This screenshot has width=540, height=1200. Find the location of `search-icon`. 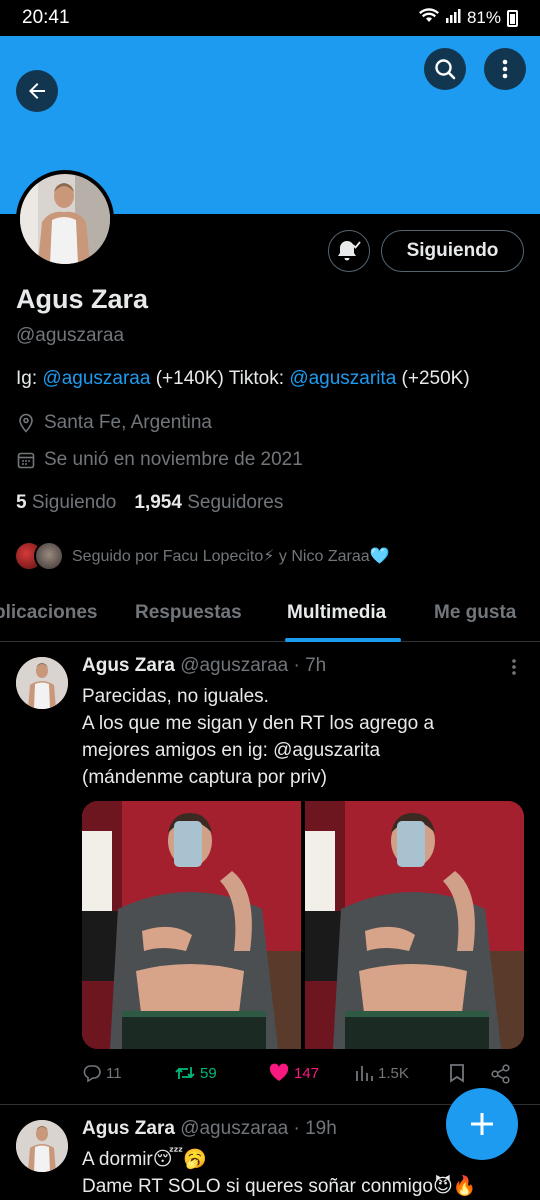

search-icon is located at coordinates (445, 69).